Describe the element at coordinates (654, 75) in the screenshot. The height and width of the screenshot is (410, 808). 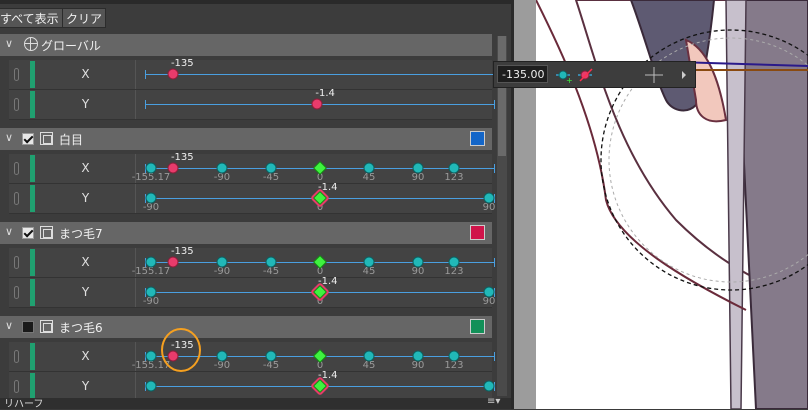
I see `crosshair-icon` at that location.